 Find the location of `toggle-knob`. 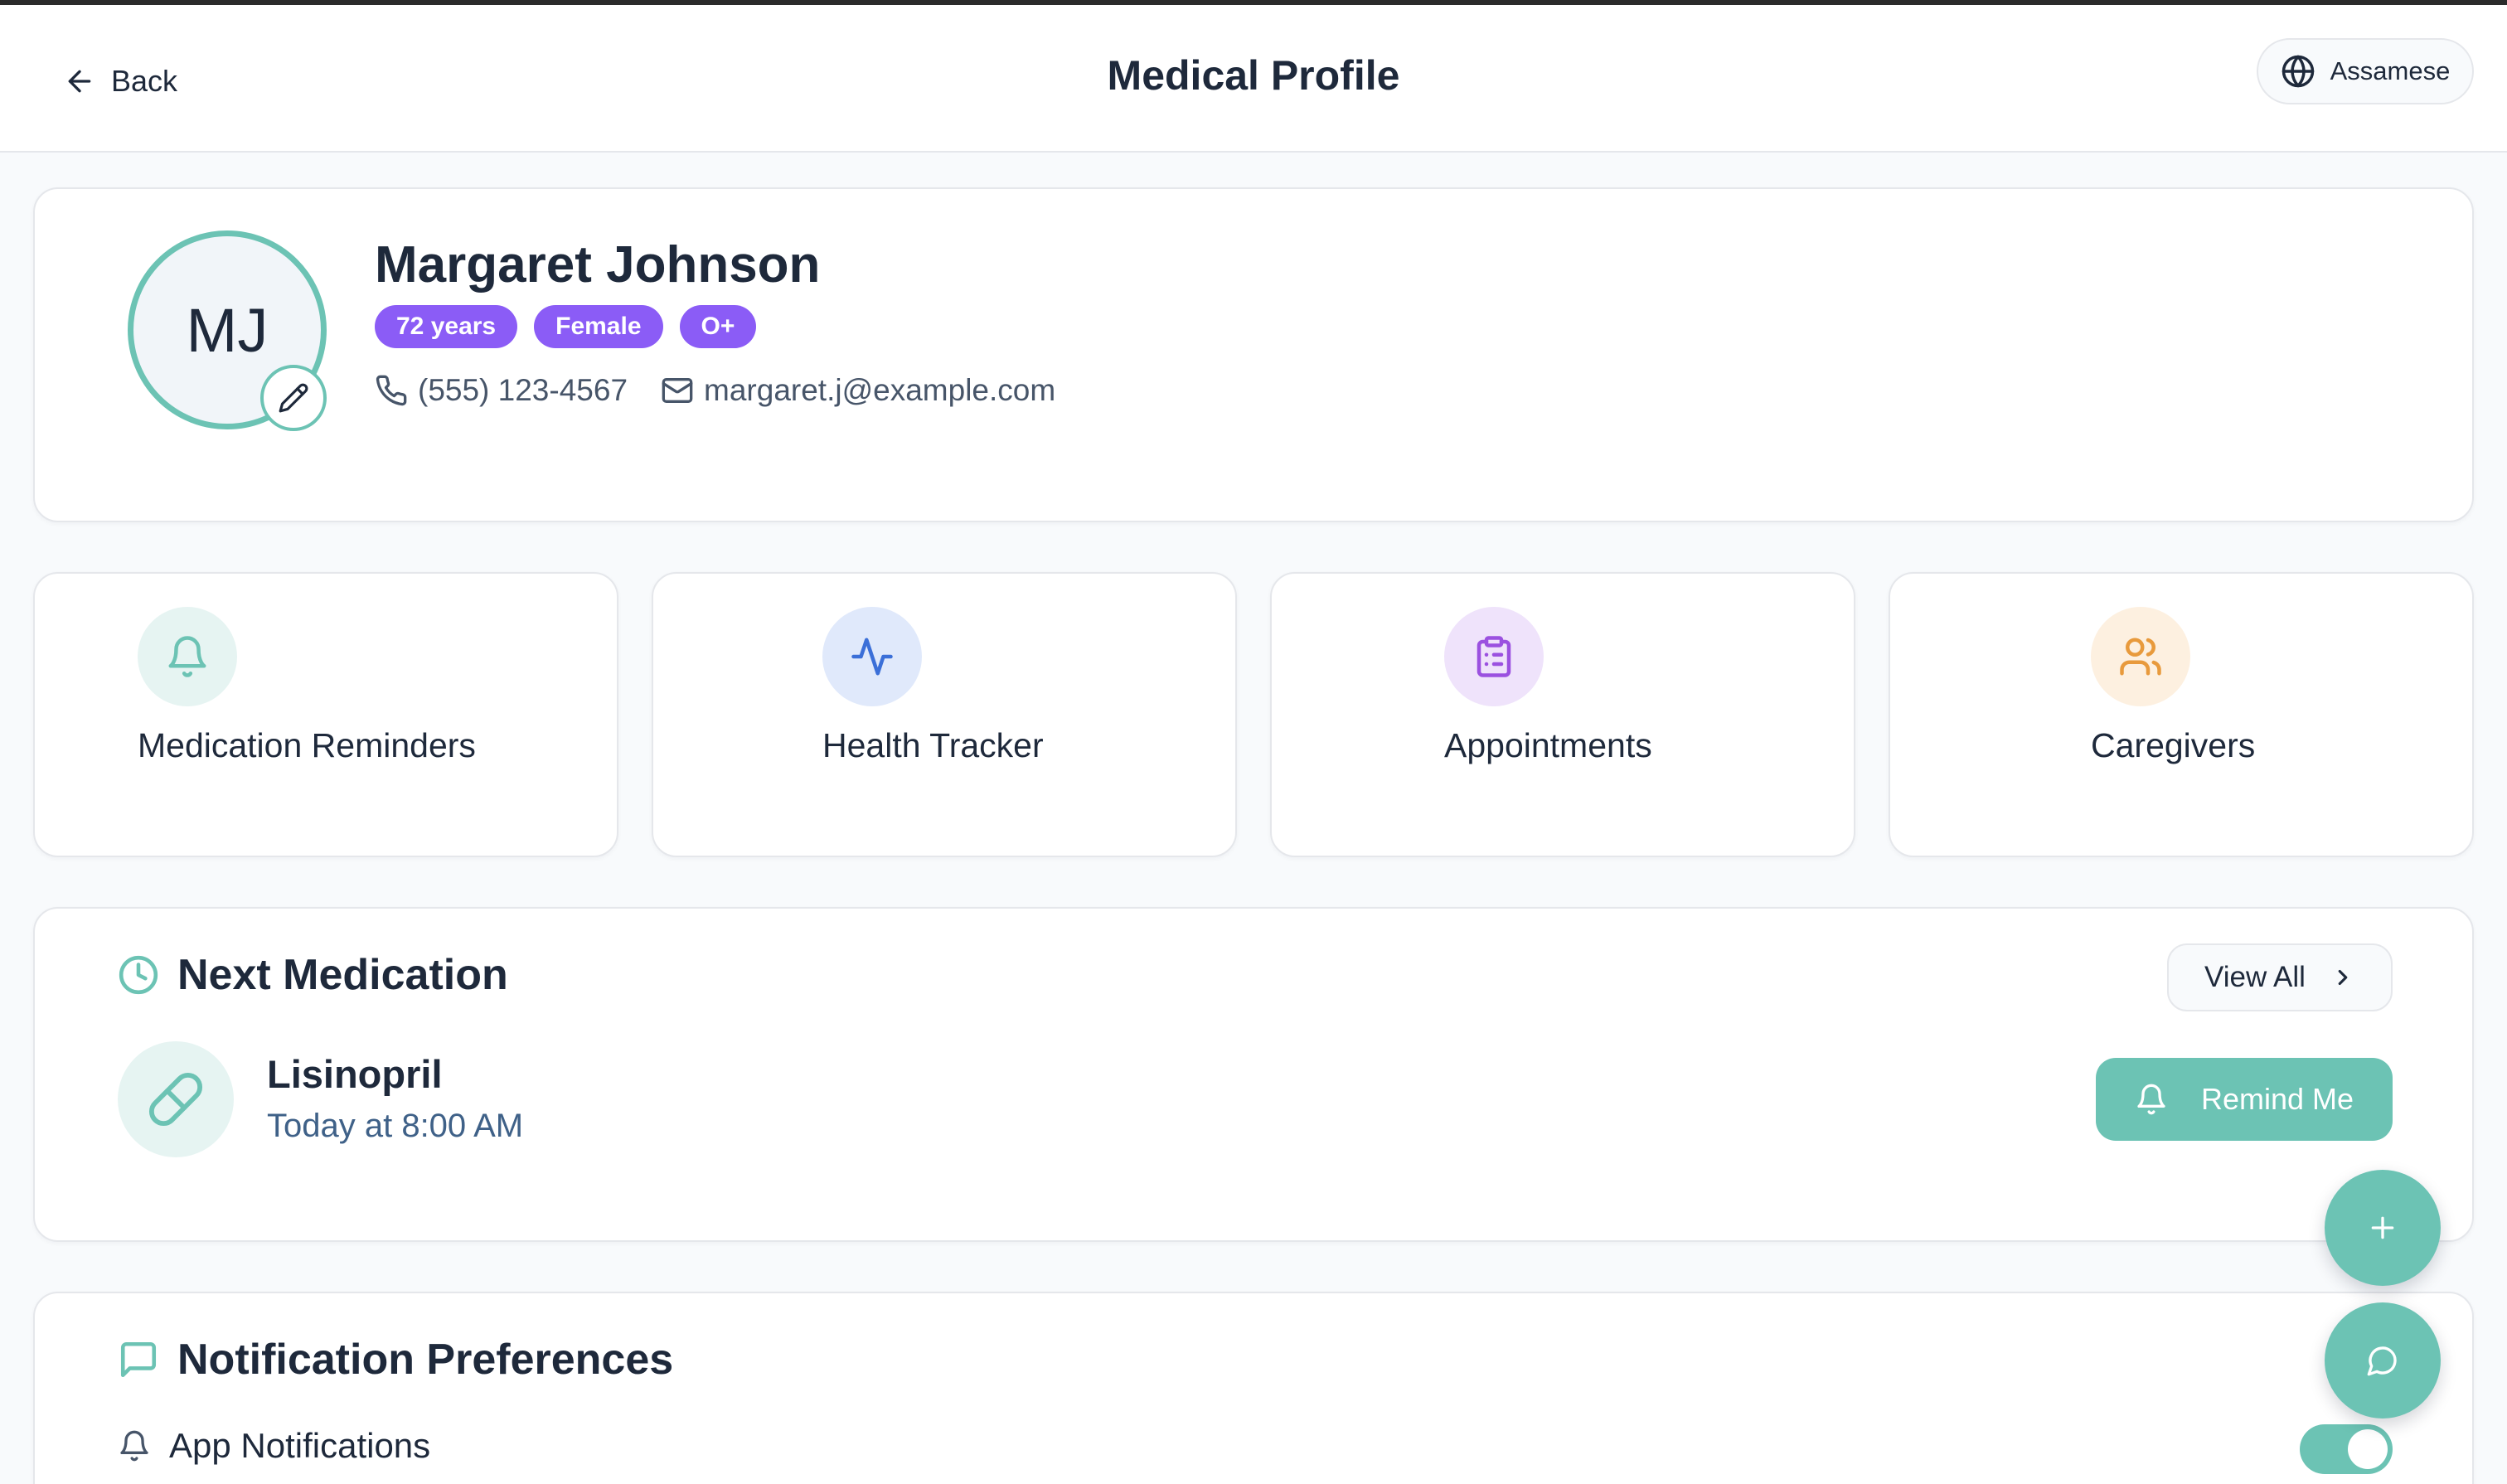

toggle-knob is located at coordinates (2368, 1449).